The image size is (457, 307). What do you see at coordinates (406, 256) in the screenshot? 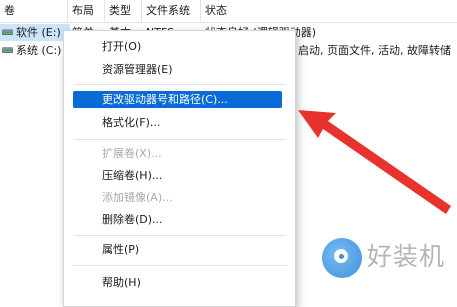
I see `watermark-text: 好装机` at bounding box center [406, 256].